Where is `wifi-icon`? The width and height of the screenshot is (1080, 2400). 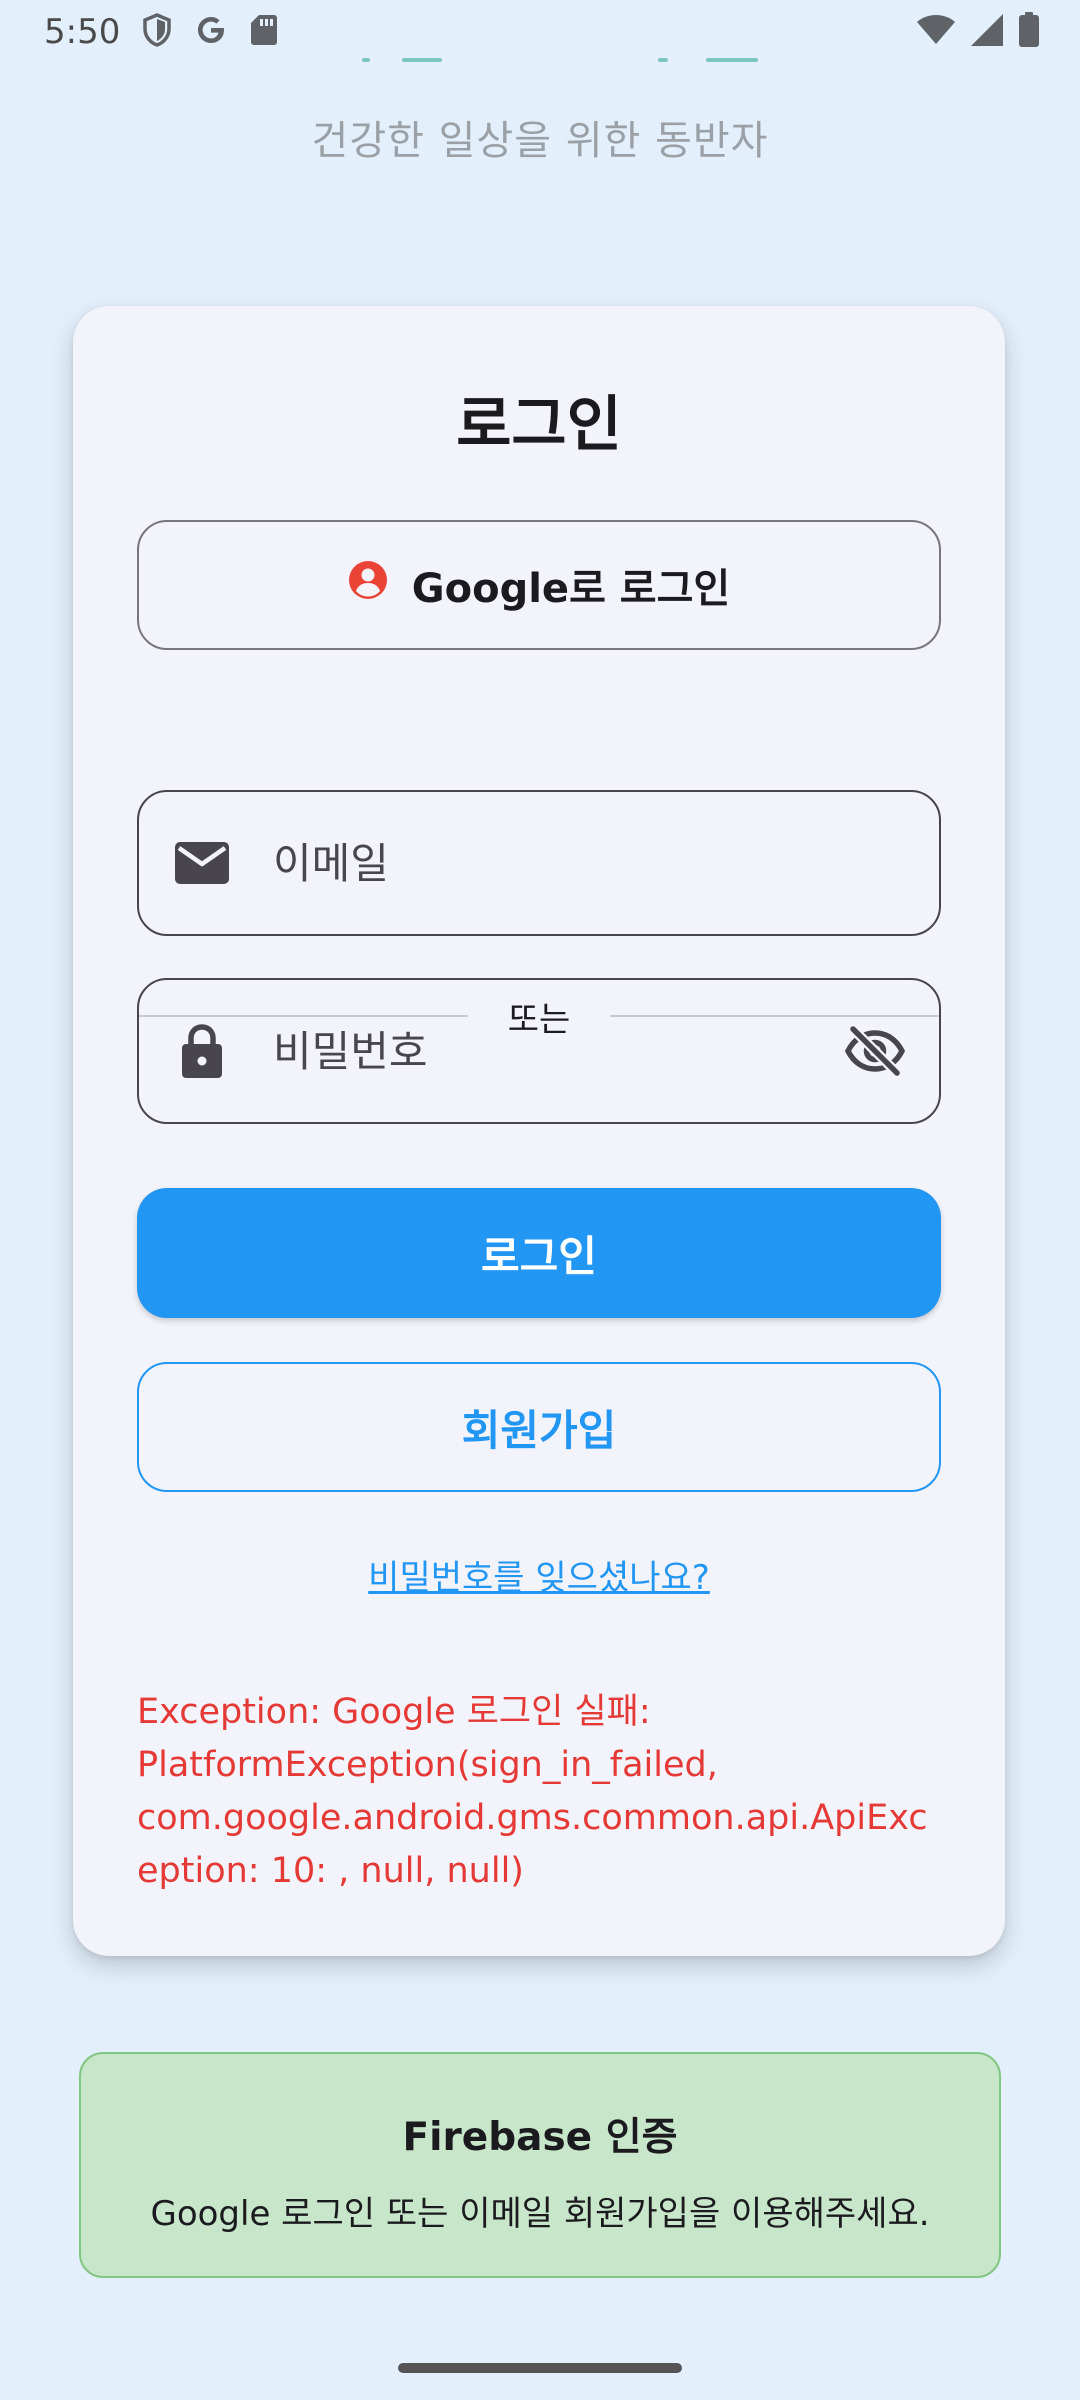 wifi-icon is located at coordinates (936, 32).